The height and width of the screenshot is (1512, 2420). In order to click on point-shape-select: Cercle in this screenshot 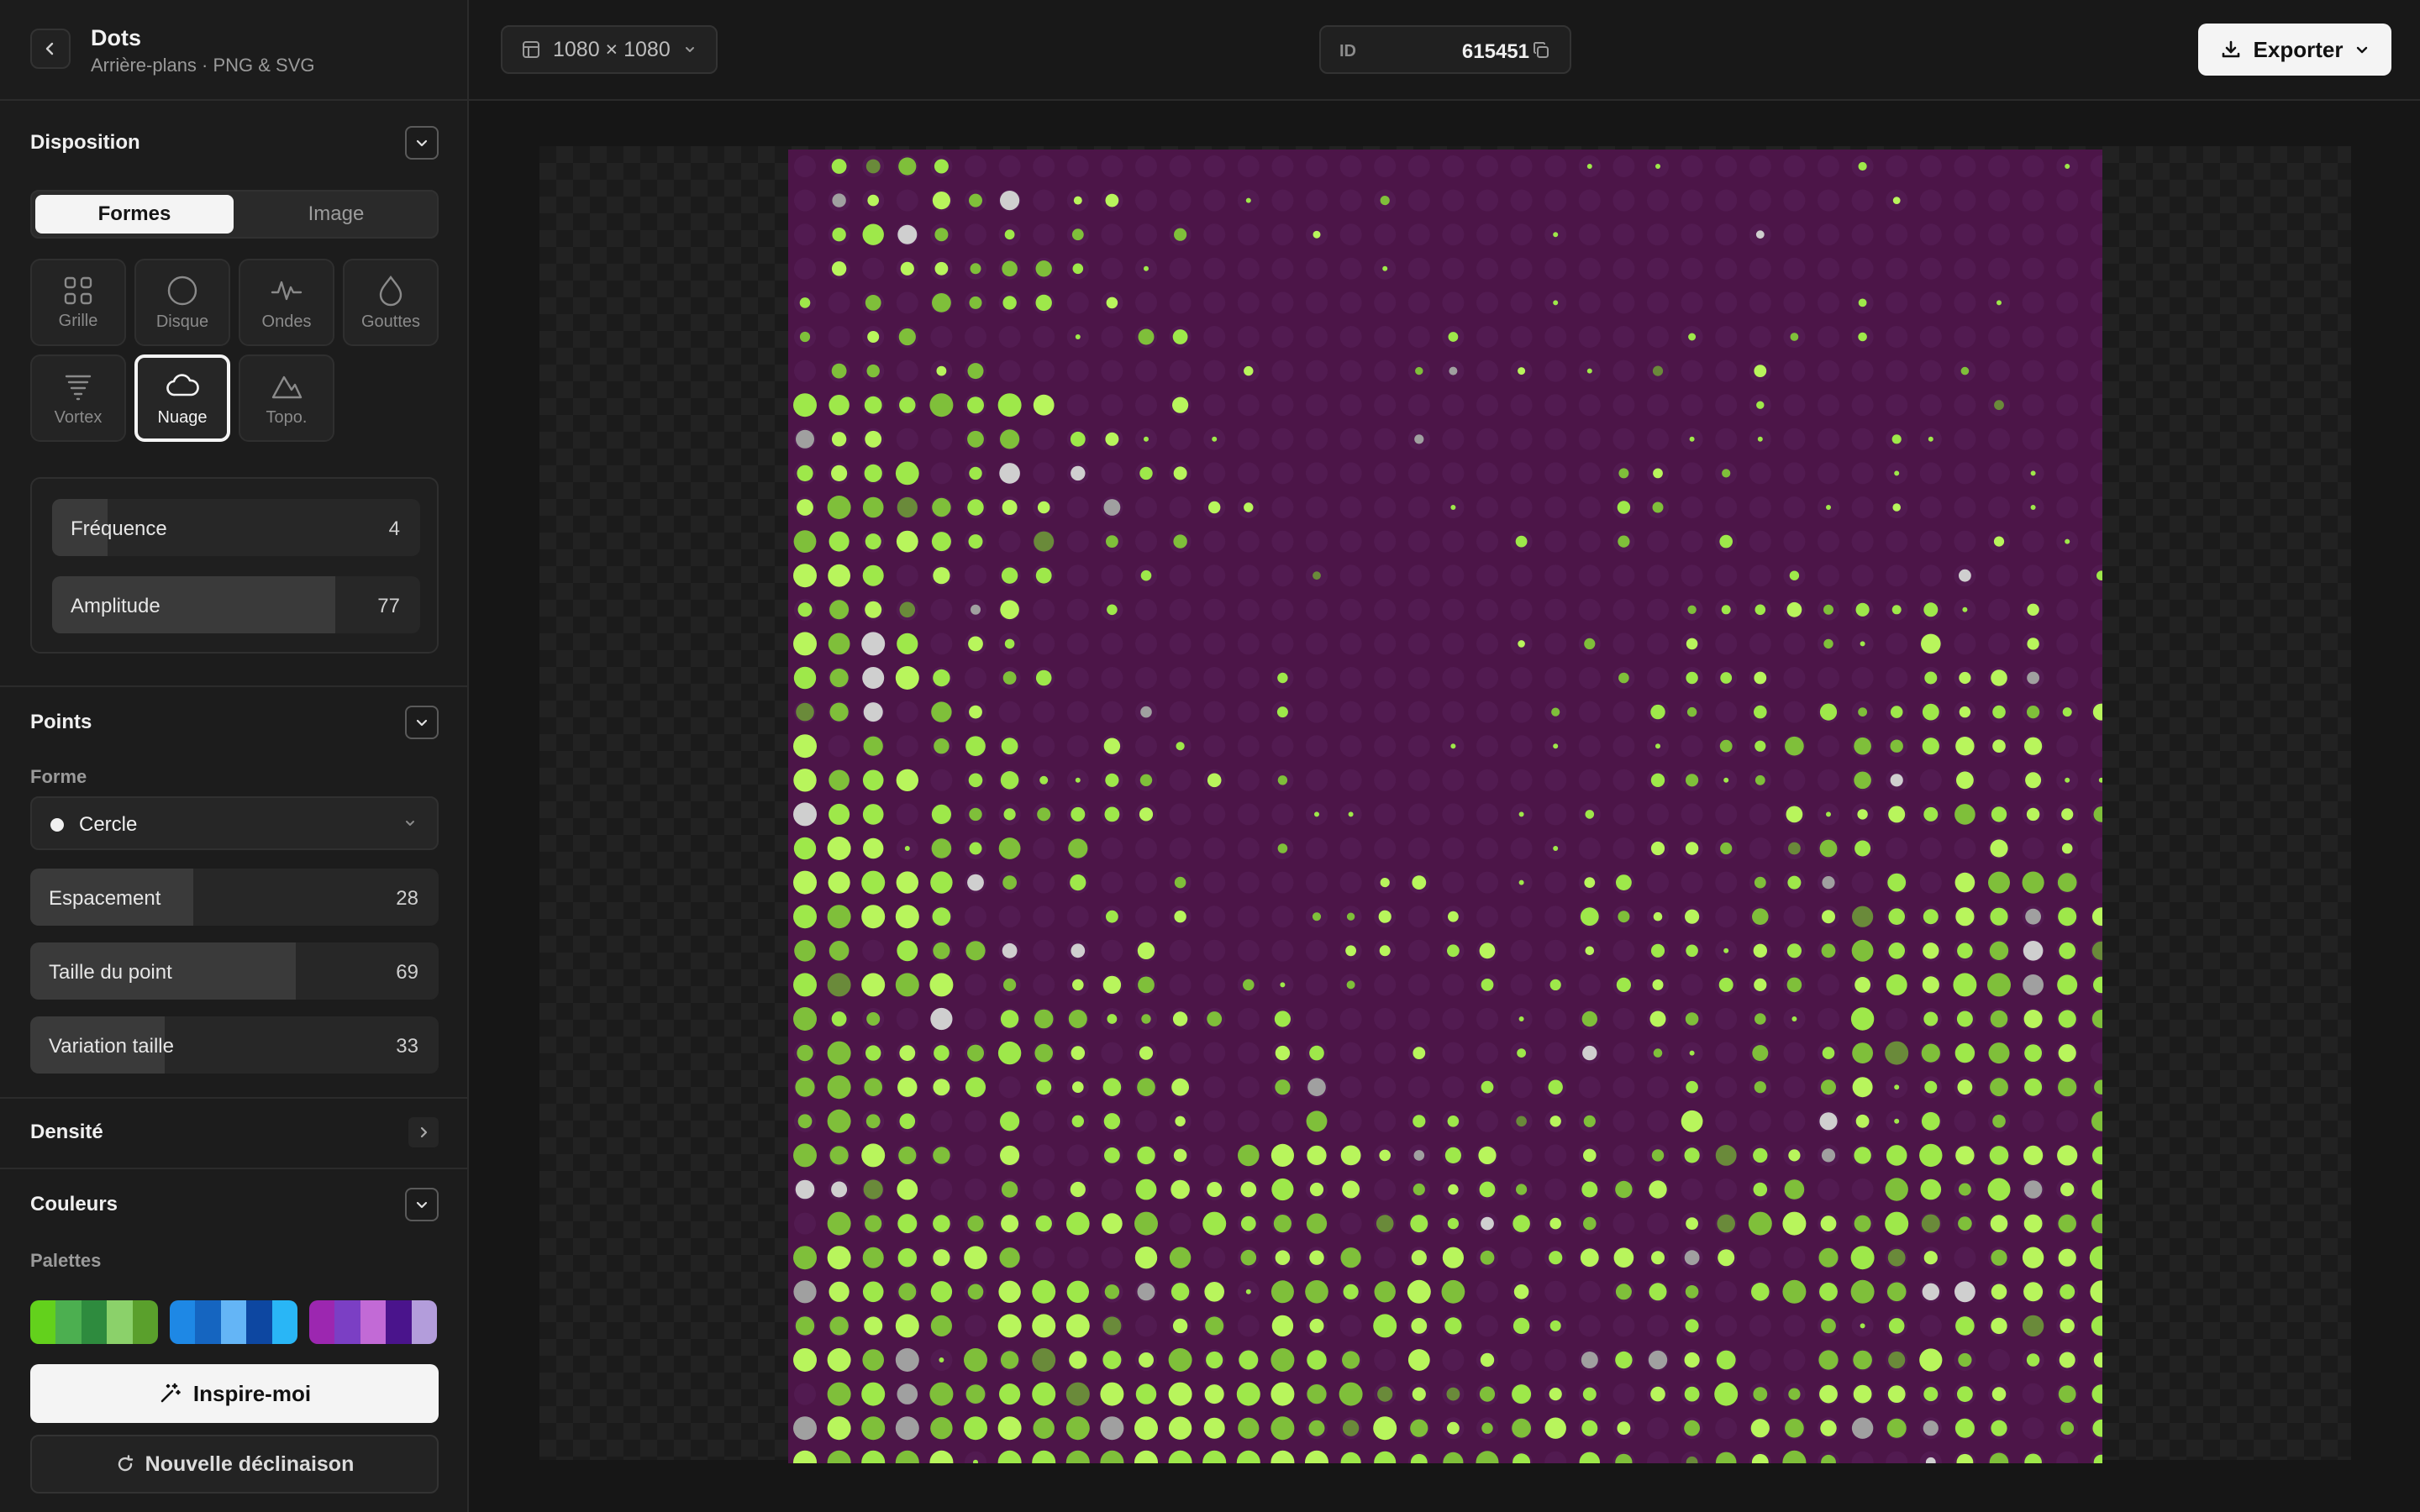, I will do `click(234, 823)`.